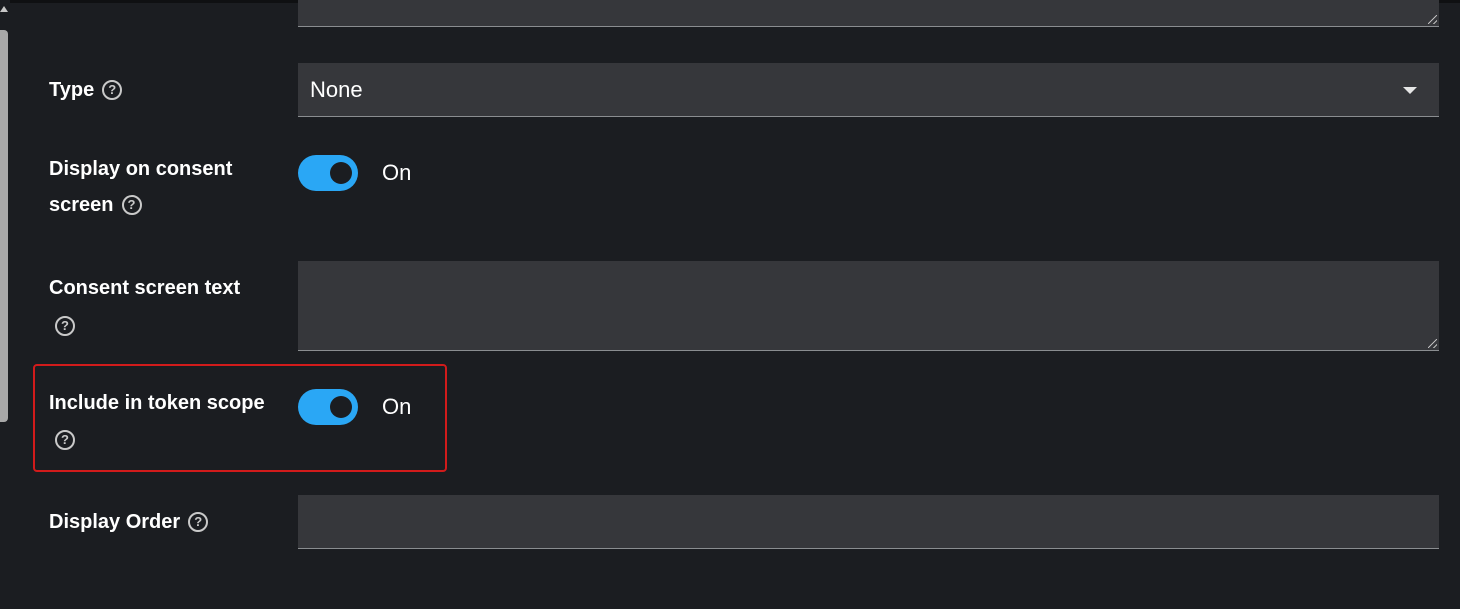 The height and width of the screenshot is (609, 1460). Describe the element at coordinates (4, 226) in the screenshot. I see `scrollbar-thumb` at that location.